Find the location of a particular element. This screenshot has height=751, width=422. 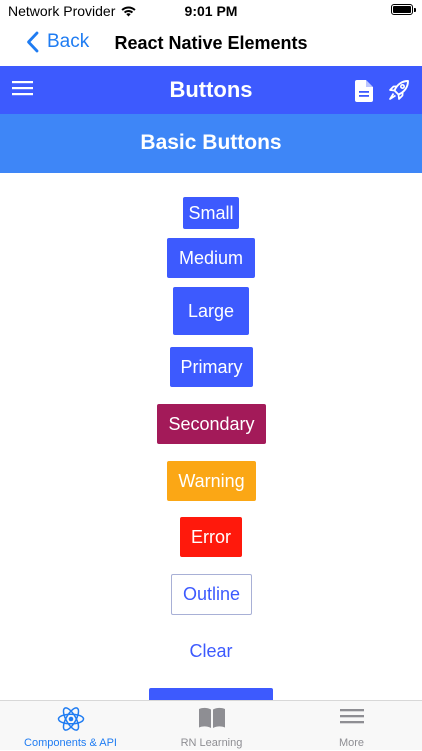

error-button: Error is located at coordinates (211, 537).